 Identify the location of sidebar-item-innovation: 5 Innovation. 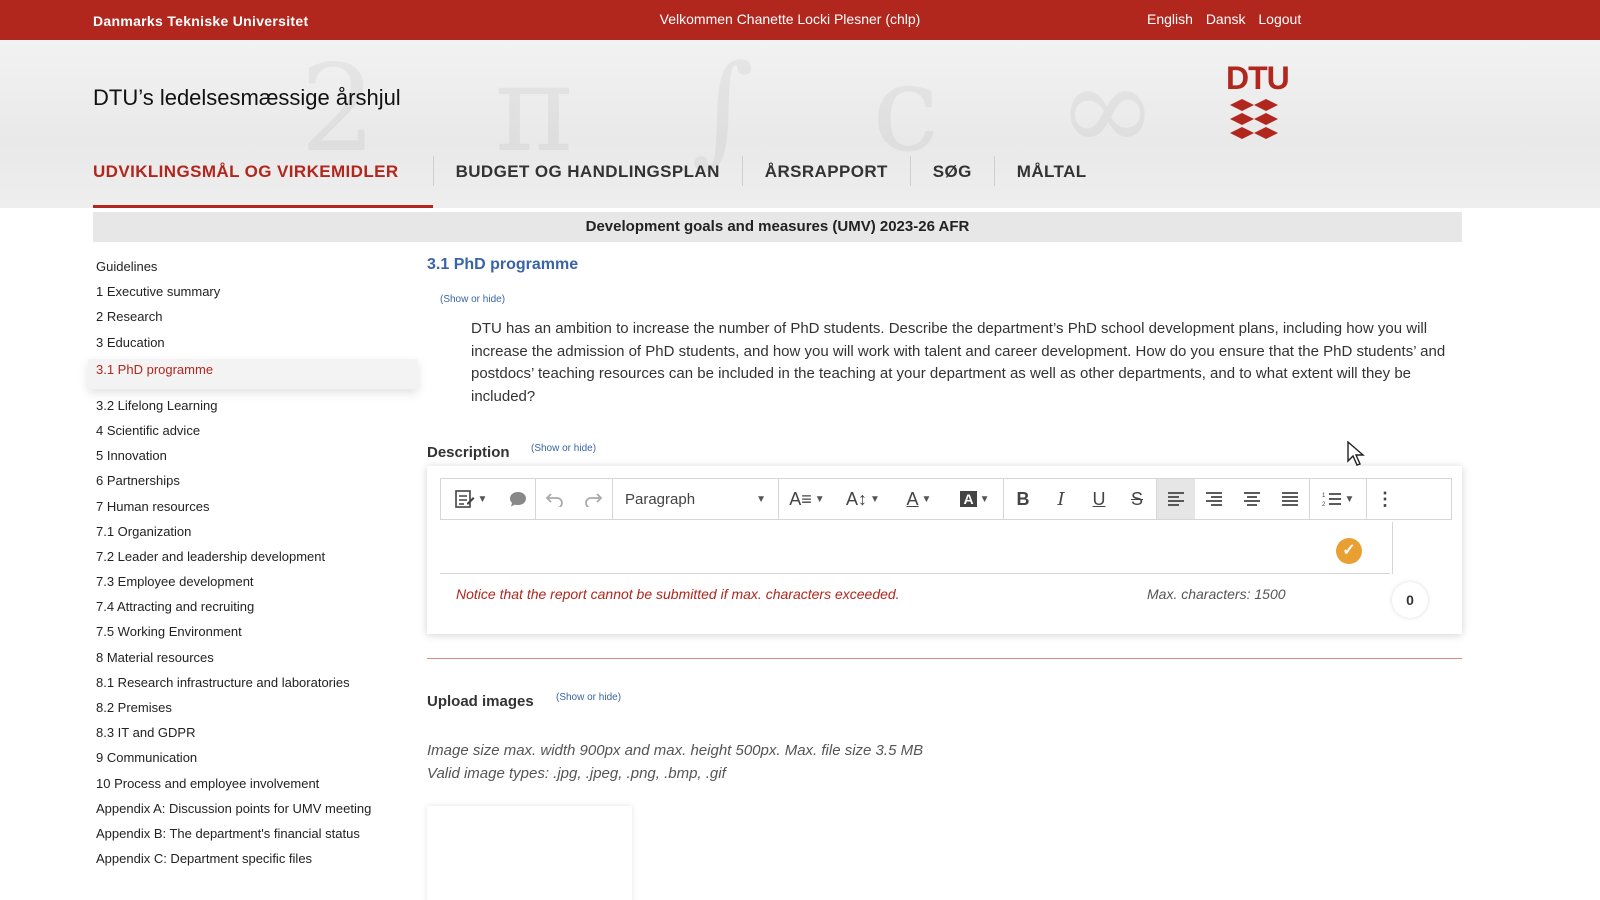
(253, 459).